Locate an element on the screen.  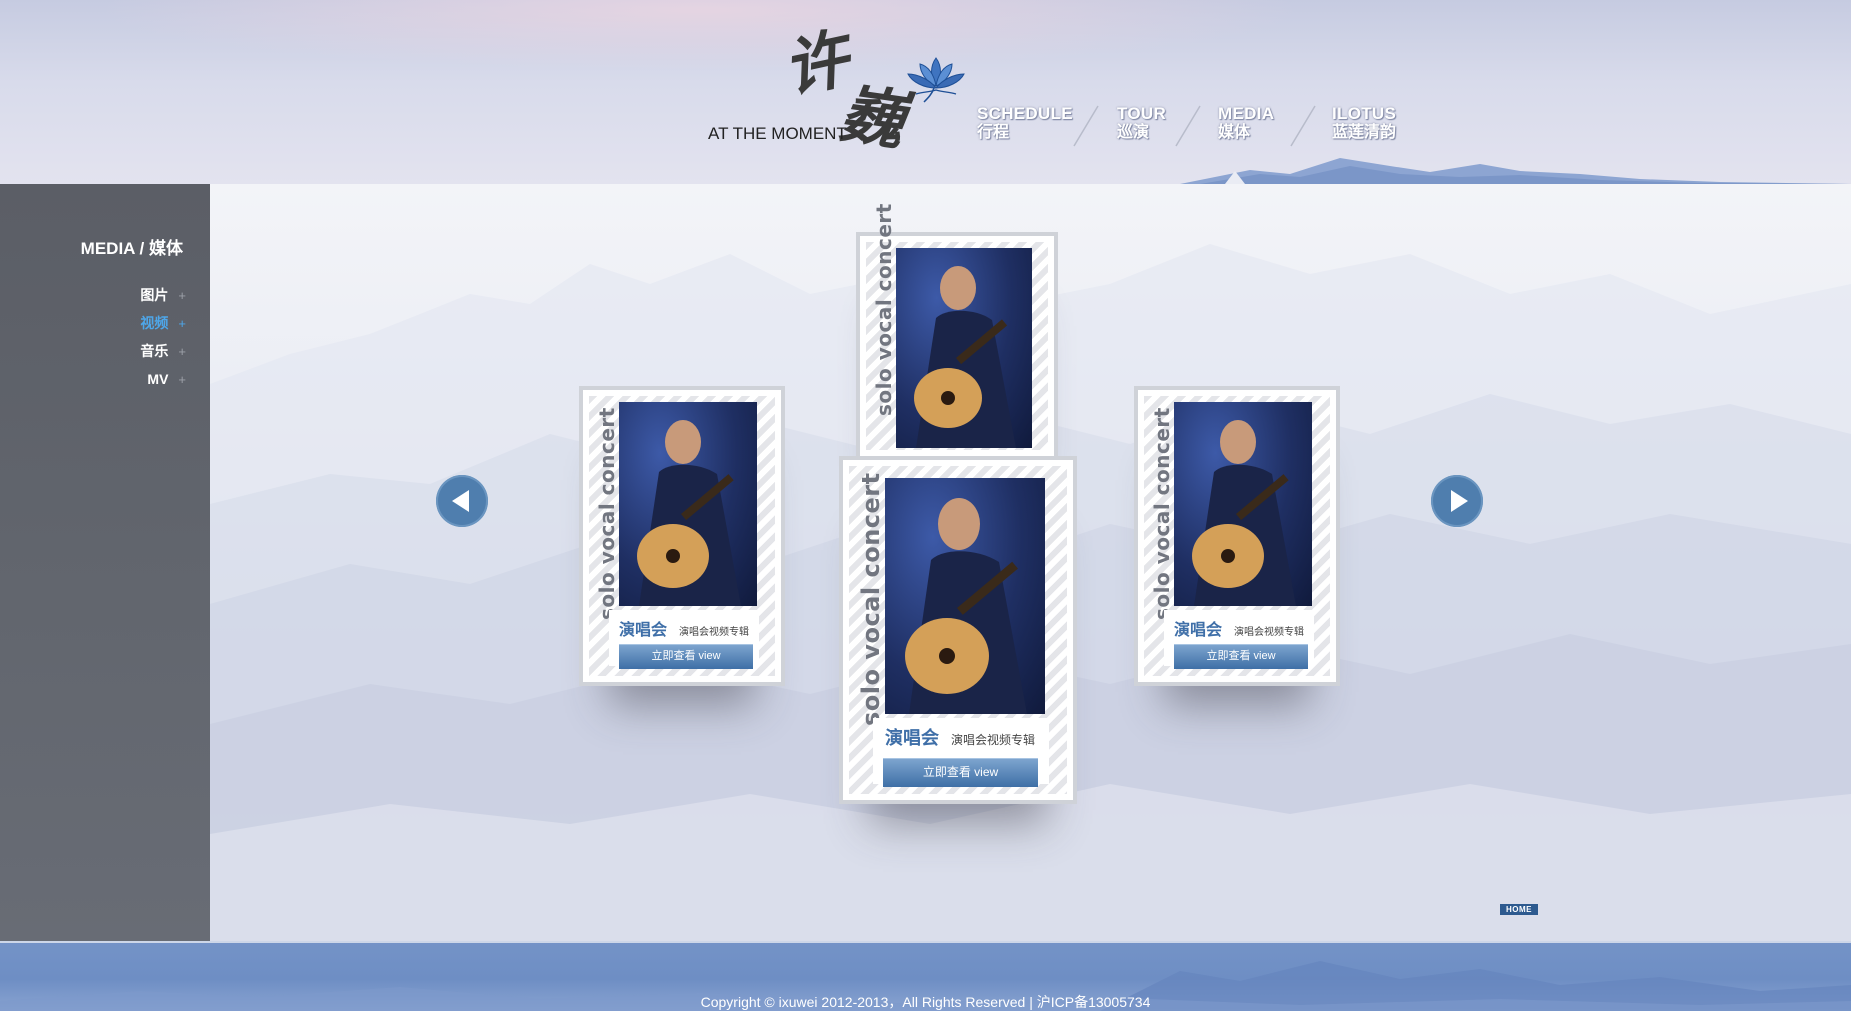
sidebar-item-label: 音乐 is located at coordinates (154, 351).